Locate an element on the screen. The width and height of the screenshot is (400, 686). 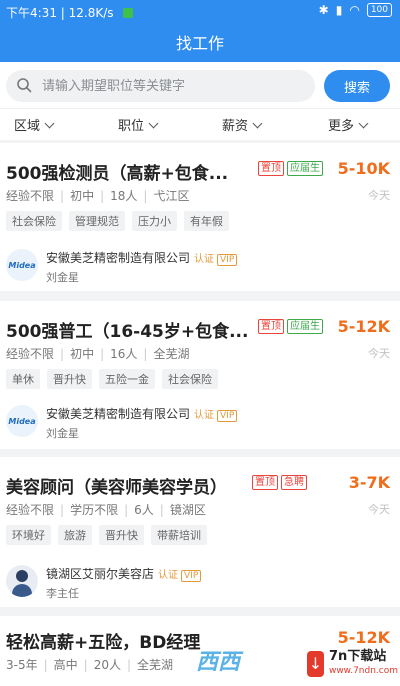
job-meta: 3-5年 | 高中 | 20人 | 全芜湖 is located at coordinates (90, 665).